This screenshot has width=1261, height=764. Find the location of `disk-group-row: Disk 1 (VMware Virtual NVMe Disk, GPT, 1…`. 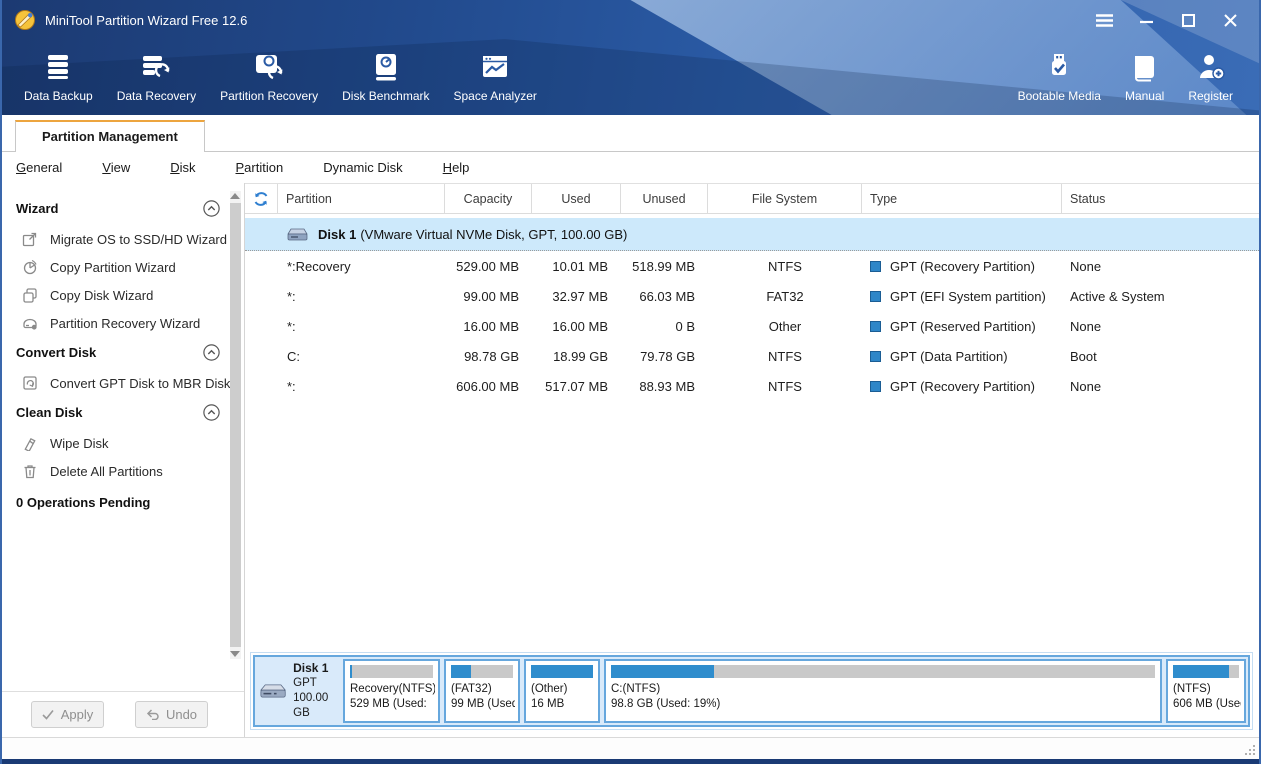

disk-group-row: Disk 1 (VMware Virtual NVMe Disk, GPT, 1… is located at coordinates (752, 234).